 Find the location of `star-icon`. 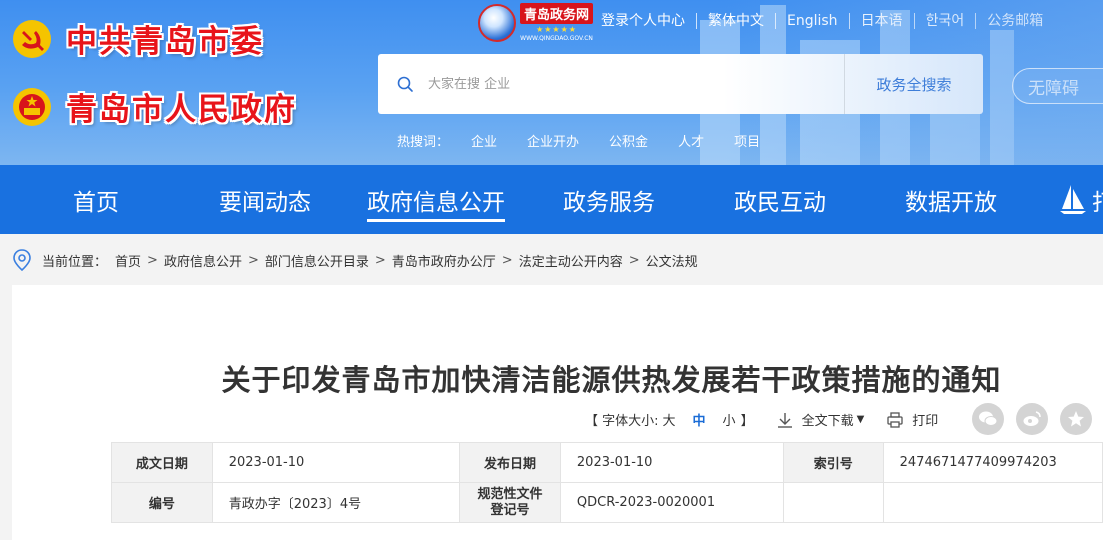

star-icon is located at coordinates (1076, 419).